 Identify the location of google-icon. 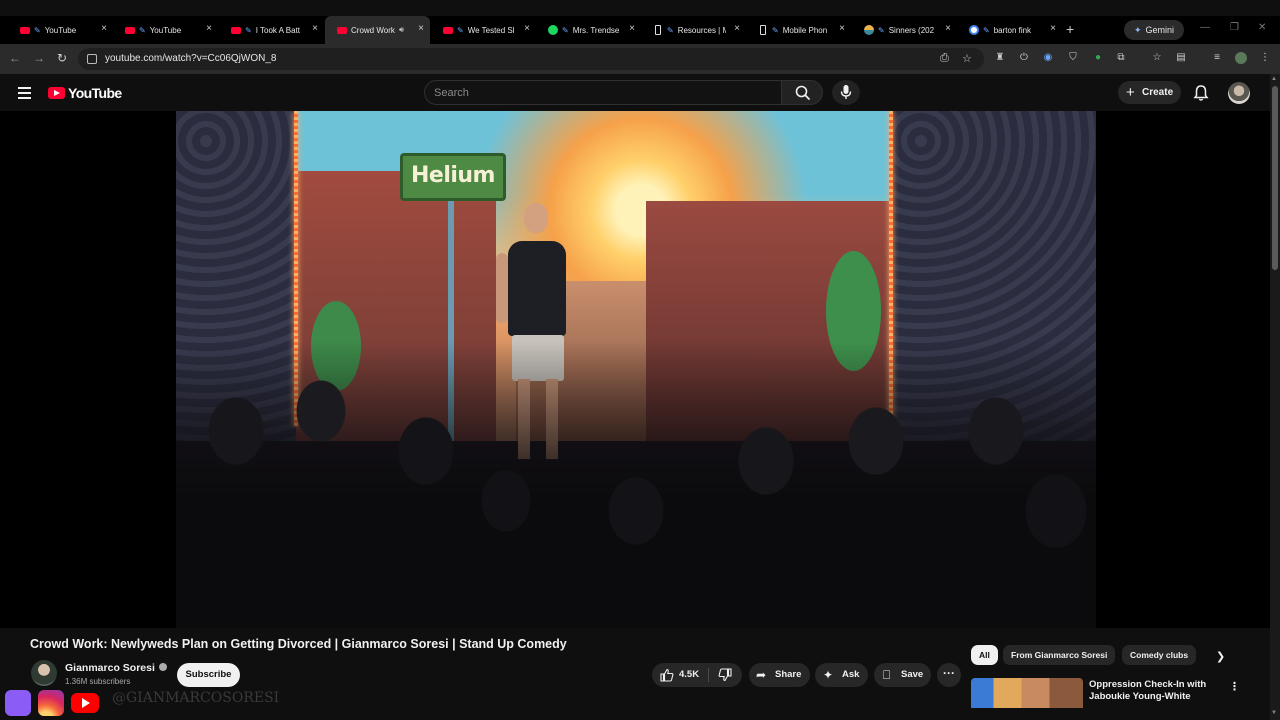
(974, 30).